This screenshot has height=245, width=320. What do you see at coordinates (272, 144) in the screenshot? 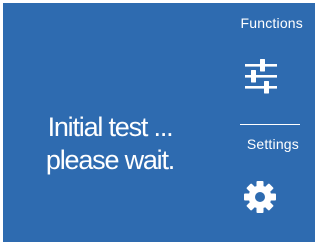
I see `settings-label: Settings` at bounding box center [272, 144].